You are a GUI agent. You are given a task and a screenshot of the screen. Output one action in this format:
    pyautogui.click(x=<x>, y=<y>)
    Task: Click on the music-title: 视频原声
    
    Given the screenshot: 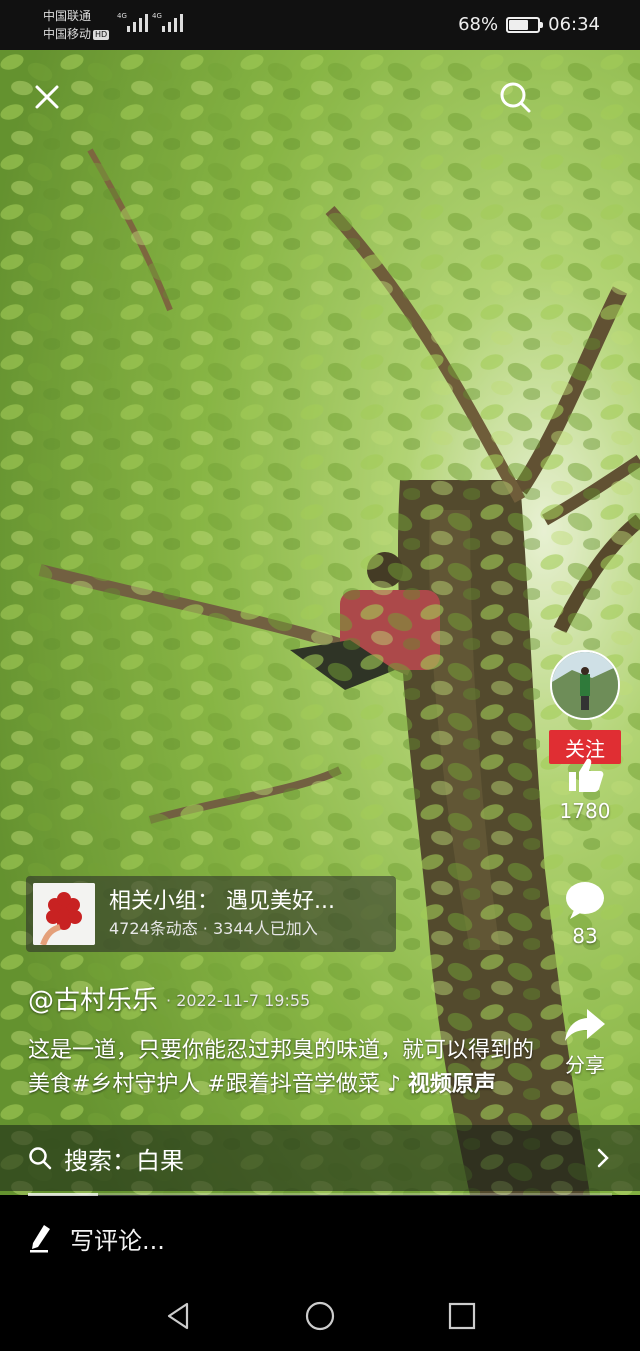 What is the action you would take?
    pyautogui.click(x=452, y=1084)
    